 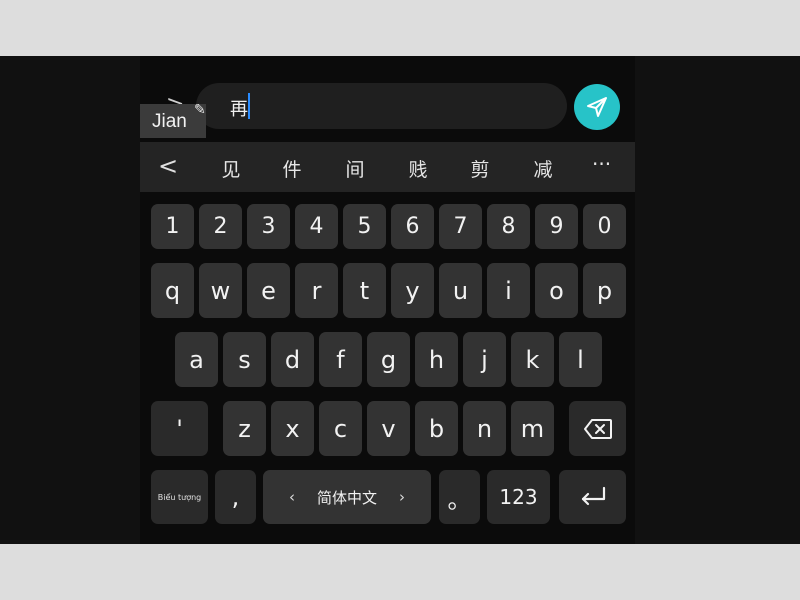 I want to click on key-7: 7, so click(x=460, y=226).